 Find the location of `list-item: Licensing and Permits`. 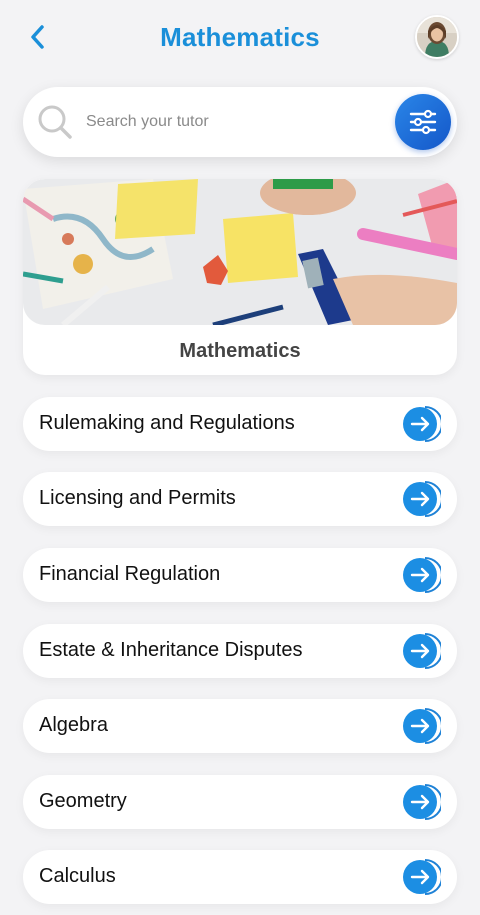

list-item: Licensing and Permits is located at coordinates (240, 499).